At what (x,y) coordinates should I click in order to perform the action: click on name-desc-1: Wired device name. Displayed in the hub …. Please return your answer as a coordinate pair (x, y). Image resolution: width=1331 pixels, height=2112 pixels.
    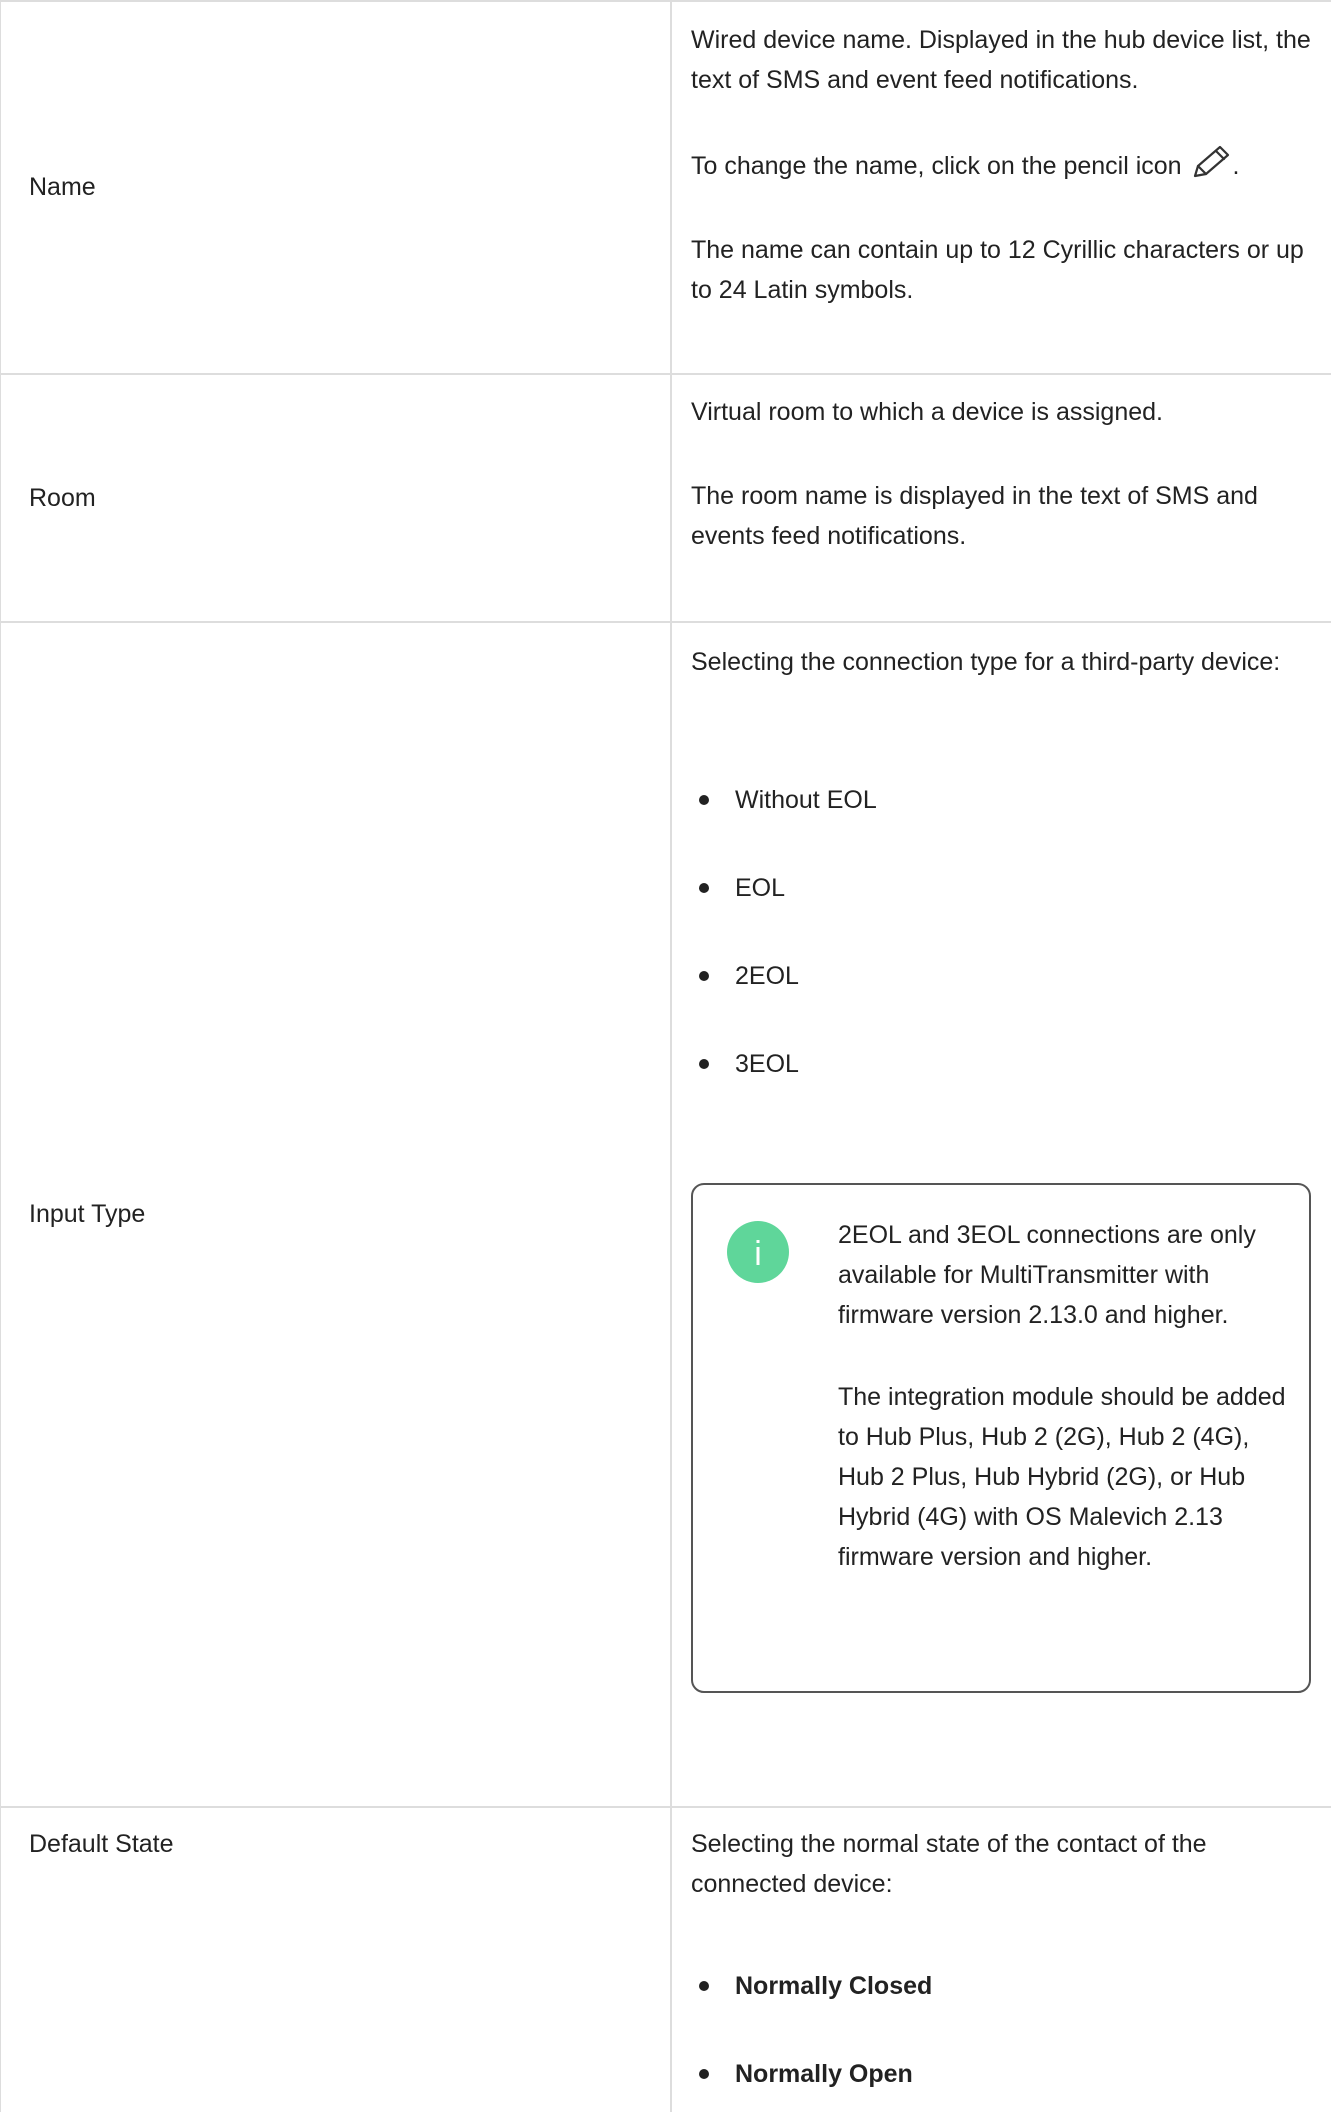
    Looking at the image, I should click on (1001, 60).